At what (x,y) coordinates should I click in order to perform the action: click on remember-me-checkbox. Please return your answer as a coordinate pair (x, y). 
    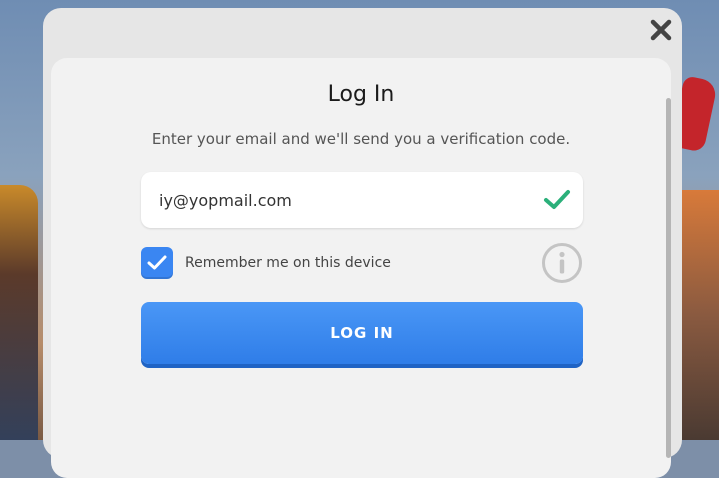
    Looking at the image, I should click on (157, 263).